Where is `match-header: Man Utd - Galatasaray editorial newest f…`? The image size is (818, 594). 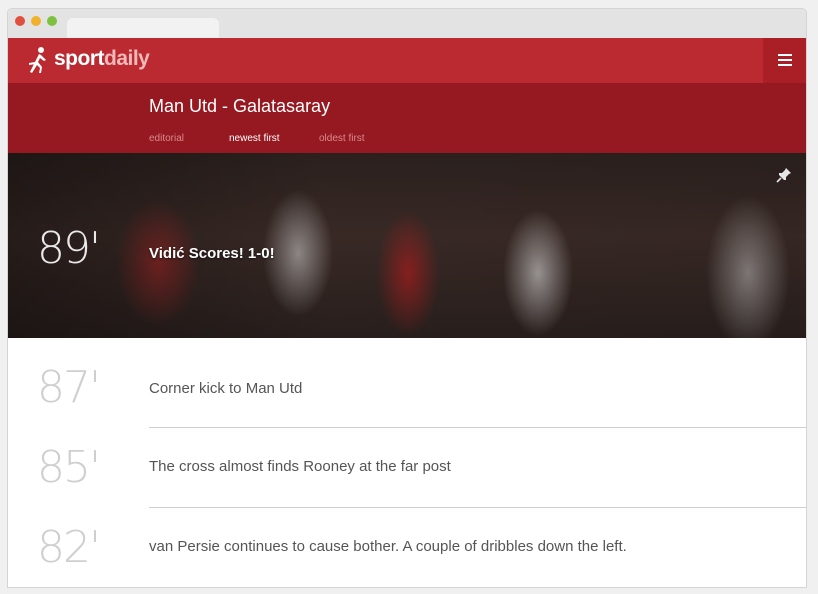
match-header: Man Utd - Galatasaray editorial newest f… is located at coordinates (407, 118).